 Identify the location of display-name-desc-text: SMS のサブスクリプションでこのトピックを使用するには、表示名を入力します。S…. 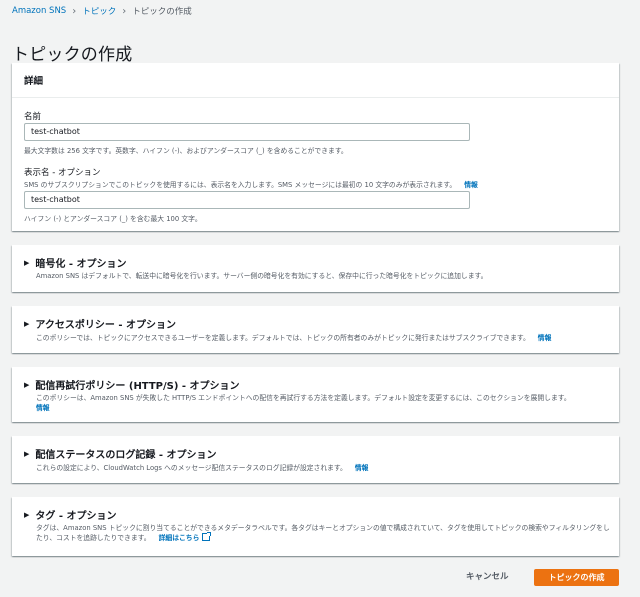
(240, 185).